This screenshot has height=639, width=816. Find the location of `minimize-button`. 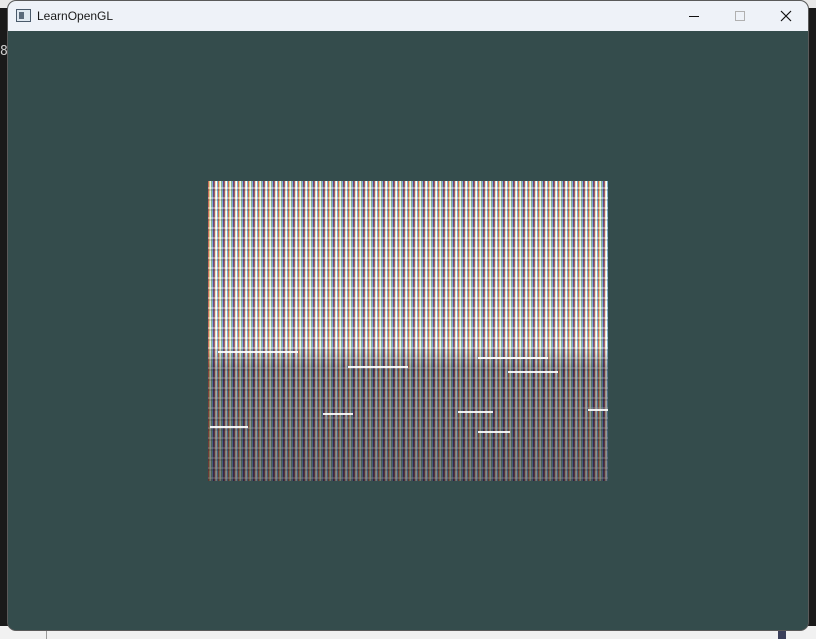

minimize-button is located at coordinates (694, 16).